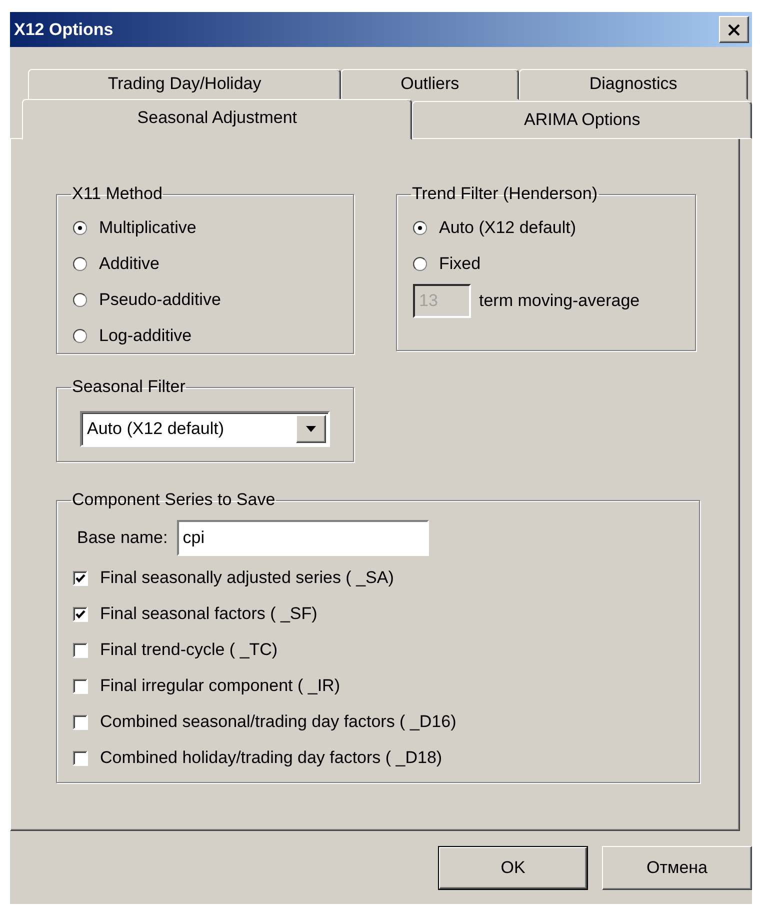 This screenshot has width=762, height=910. I want to click on checkbox-label: Final irregular component ( _IR), so click(220, 686).